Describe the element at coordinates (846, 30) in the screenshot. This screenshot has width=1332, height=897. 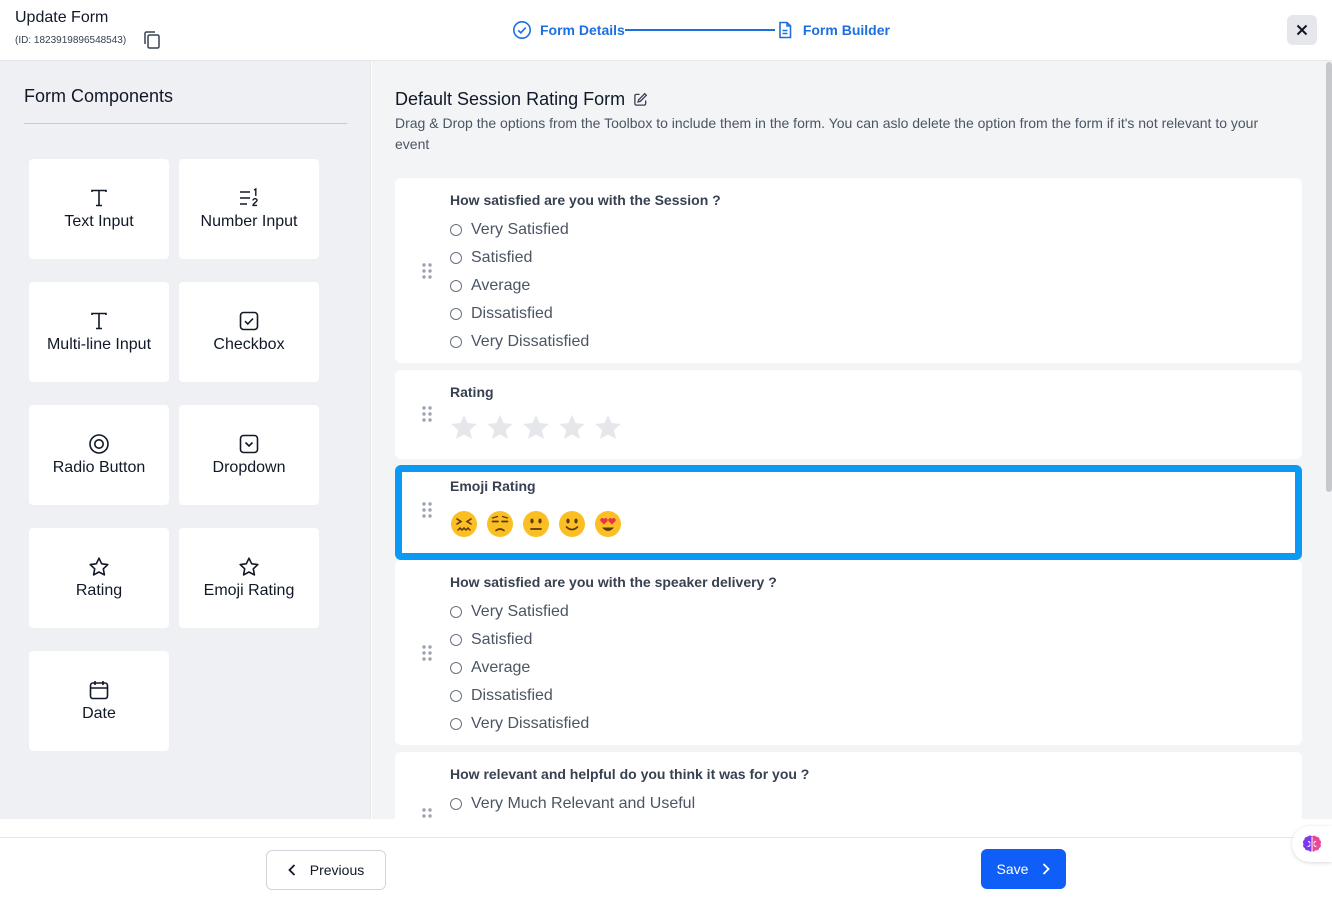
I see `step-label: Form Builder` at that location.